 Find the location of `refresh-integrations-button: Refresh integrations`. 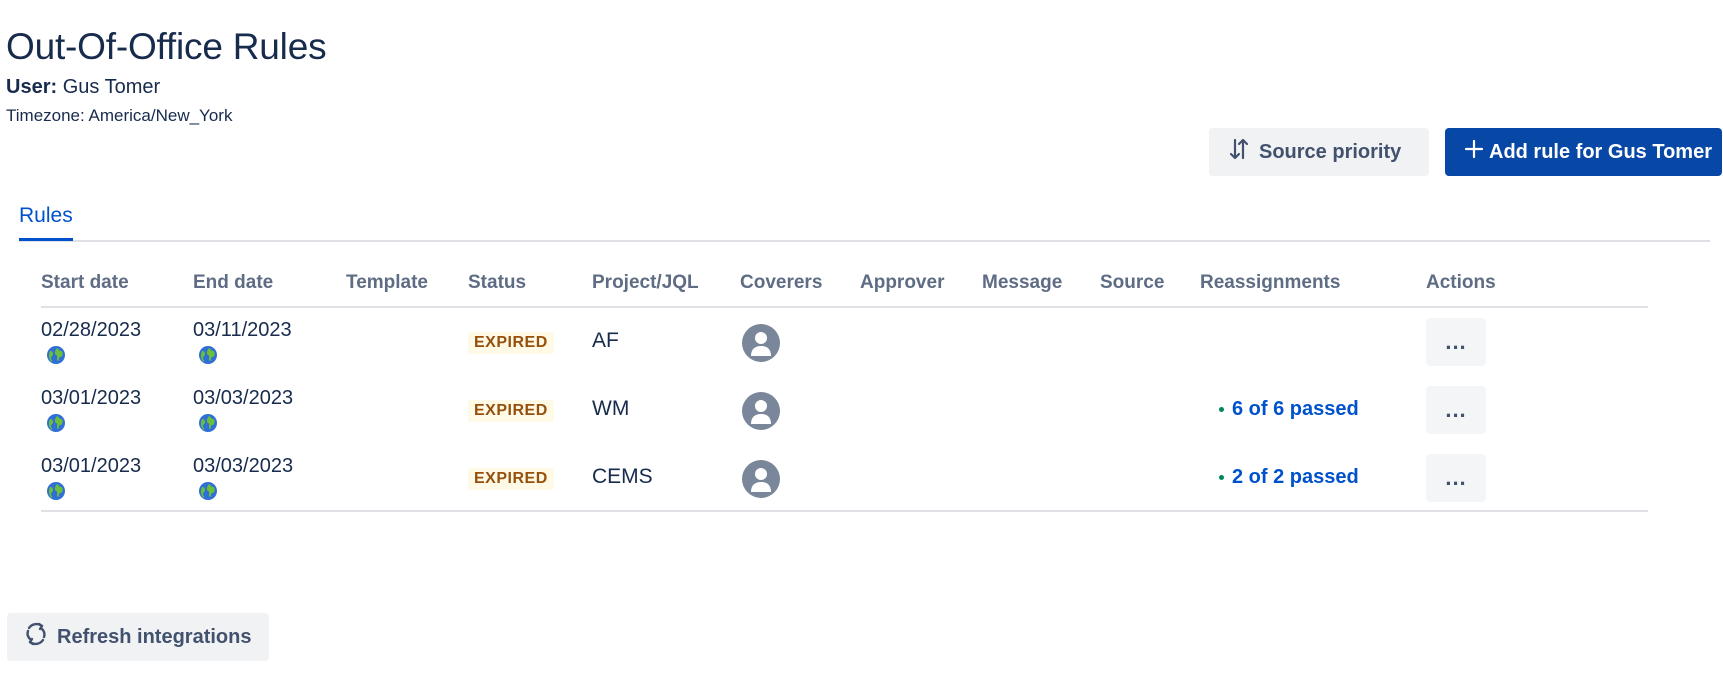

refresh-integrations-button: Refresh integrations is located at coordinates (138, 637).